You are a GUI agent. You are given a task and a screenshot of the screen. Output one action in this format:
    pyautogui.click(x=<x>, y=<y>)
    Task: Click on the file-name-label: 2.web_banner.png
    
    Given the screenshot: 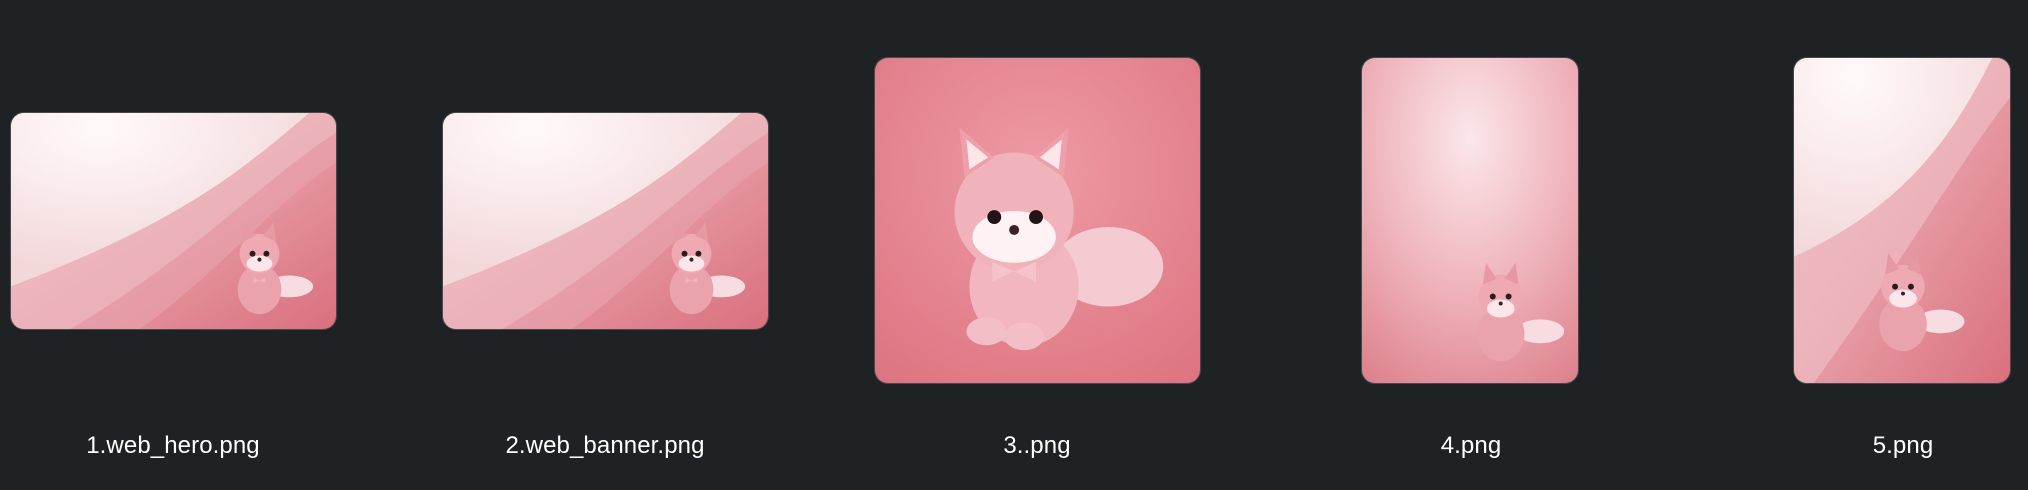 What is the action you would take?
    pyautogui.click(x=605, y=445)
    